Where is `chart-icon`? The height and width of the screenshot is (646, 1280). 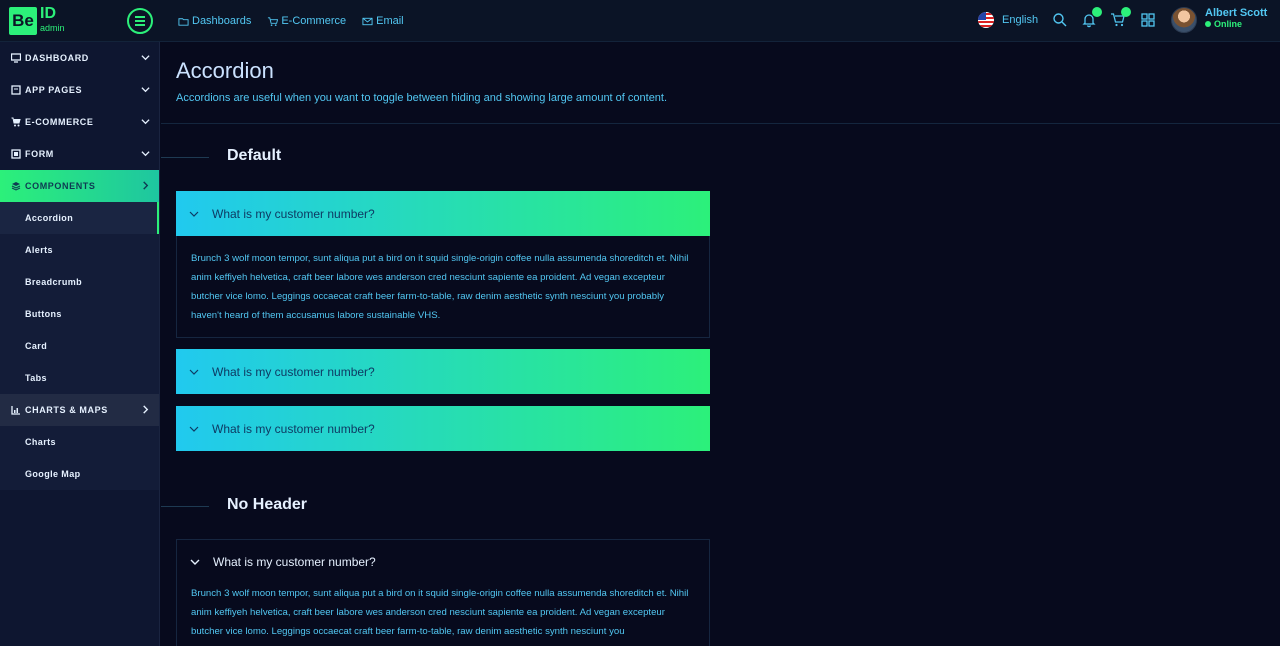
chart-icon is located at coordinates (15, 410).